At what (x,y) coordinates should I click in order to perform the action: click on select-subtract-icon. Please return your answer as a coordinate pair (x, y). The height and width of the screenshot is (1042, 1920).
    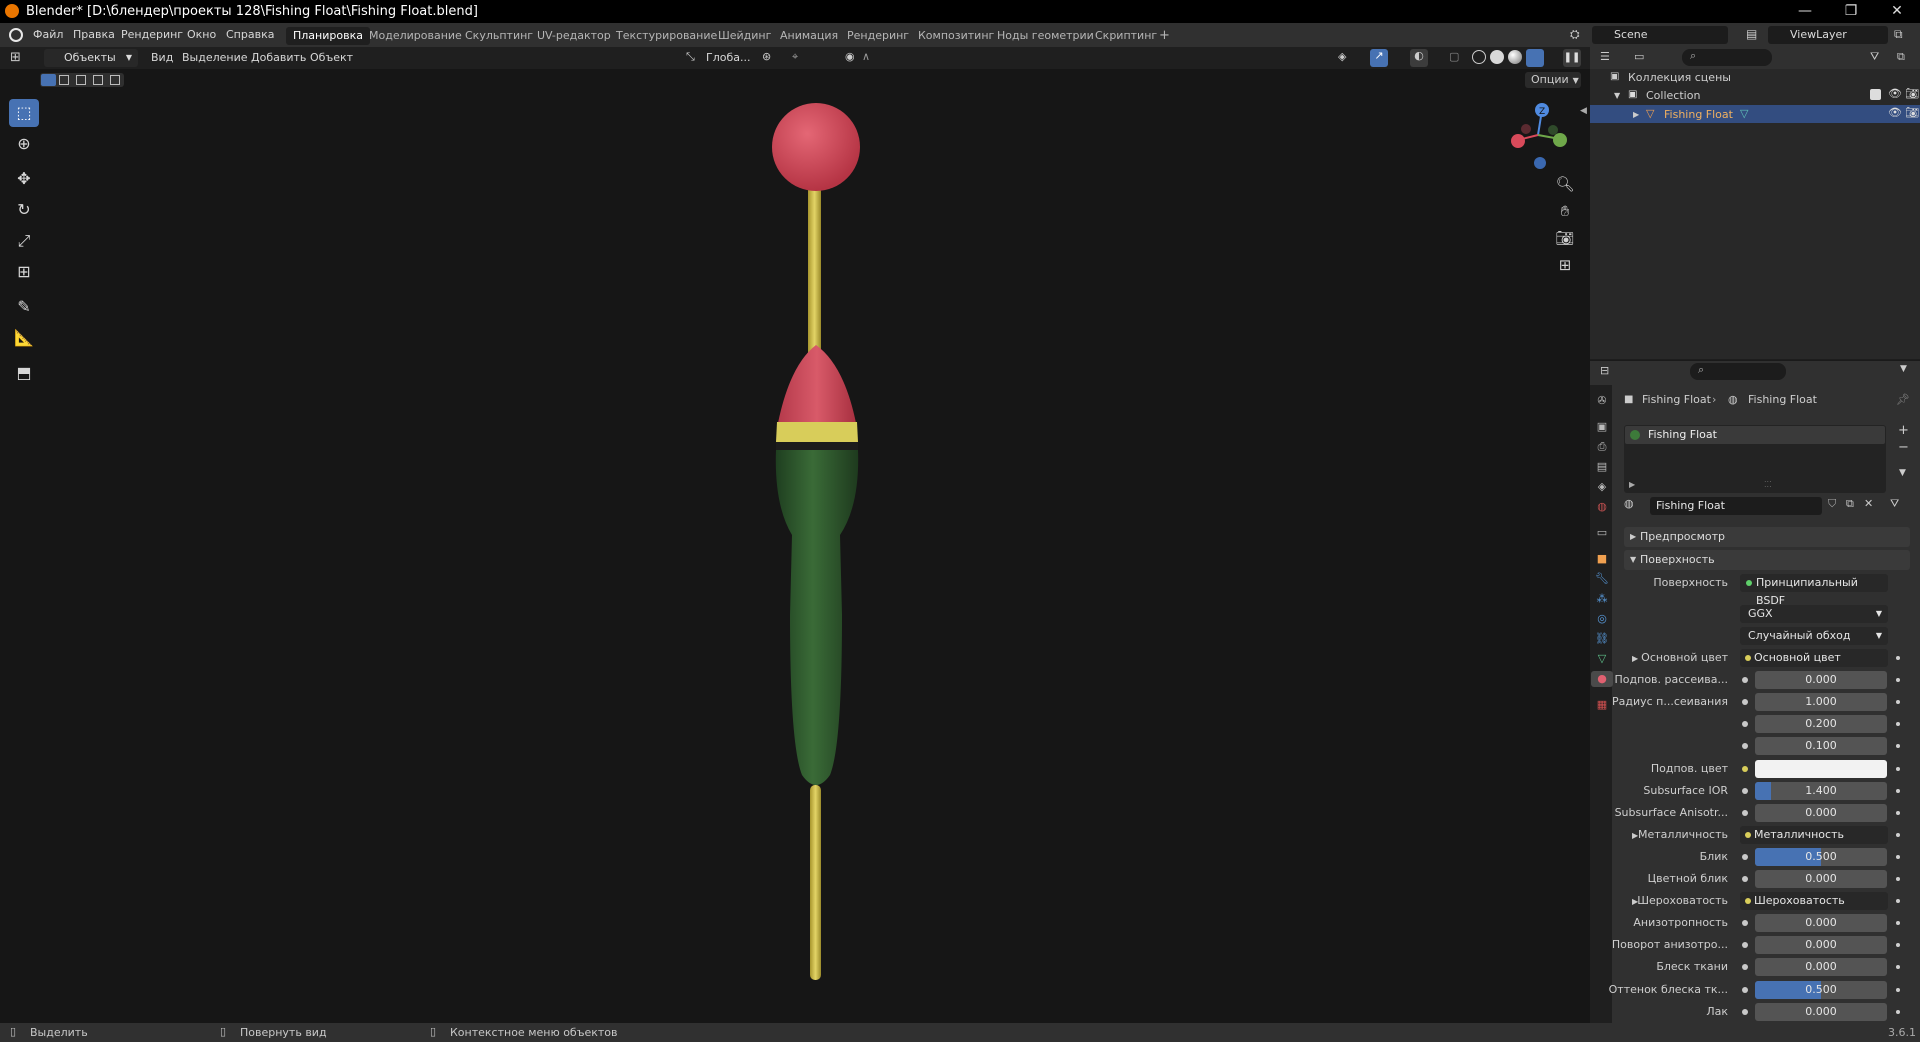
    Looking at the image, I should click on (81, 80).